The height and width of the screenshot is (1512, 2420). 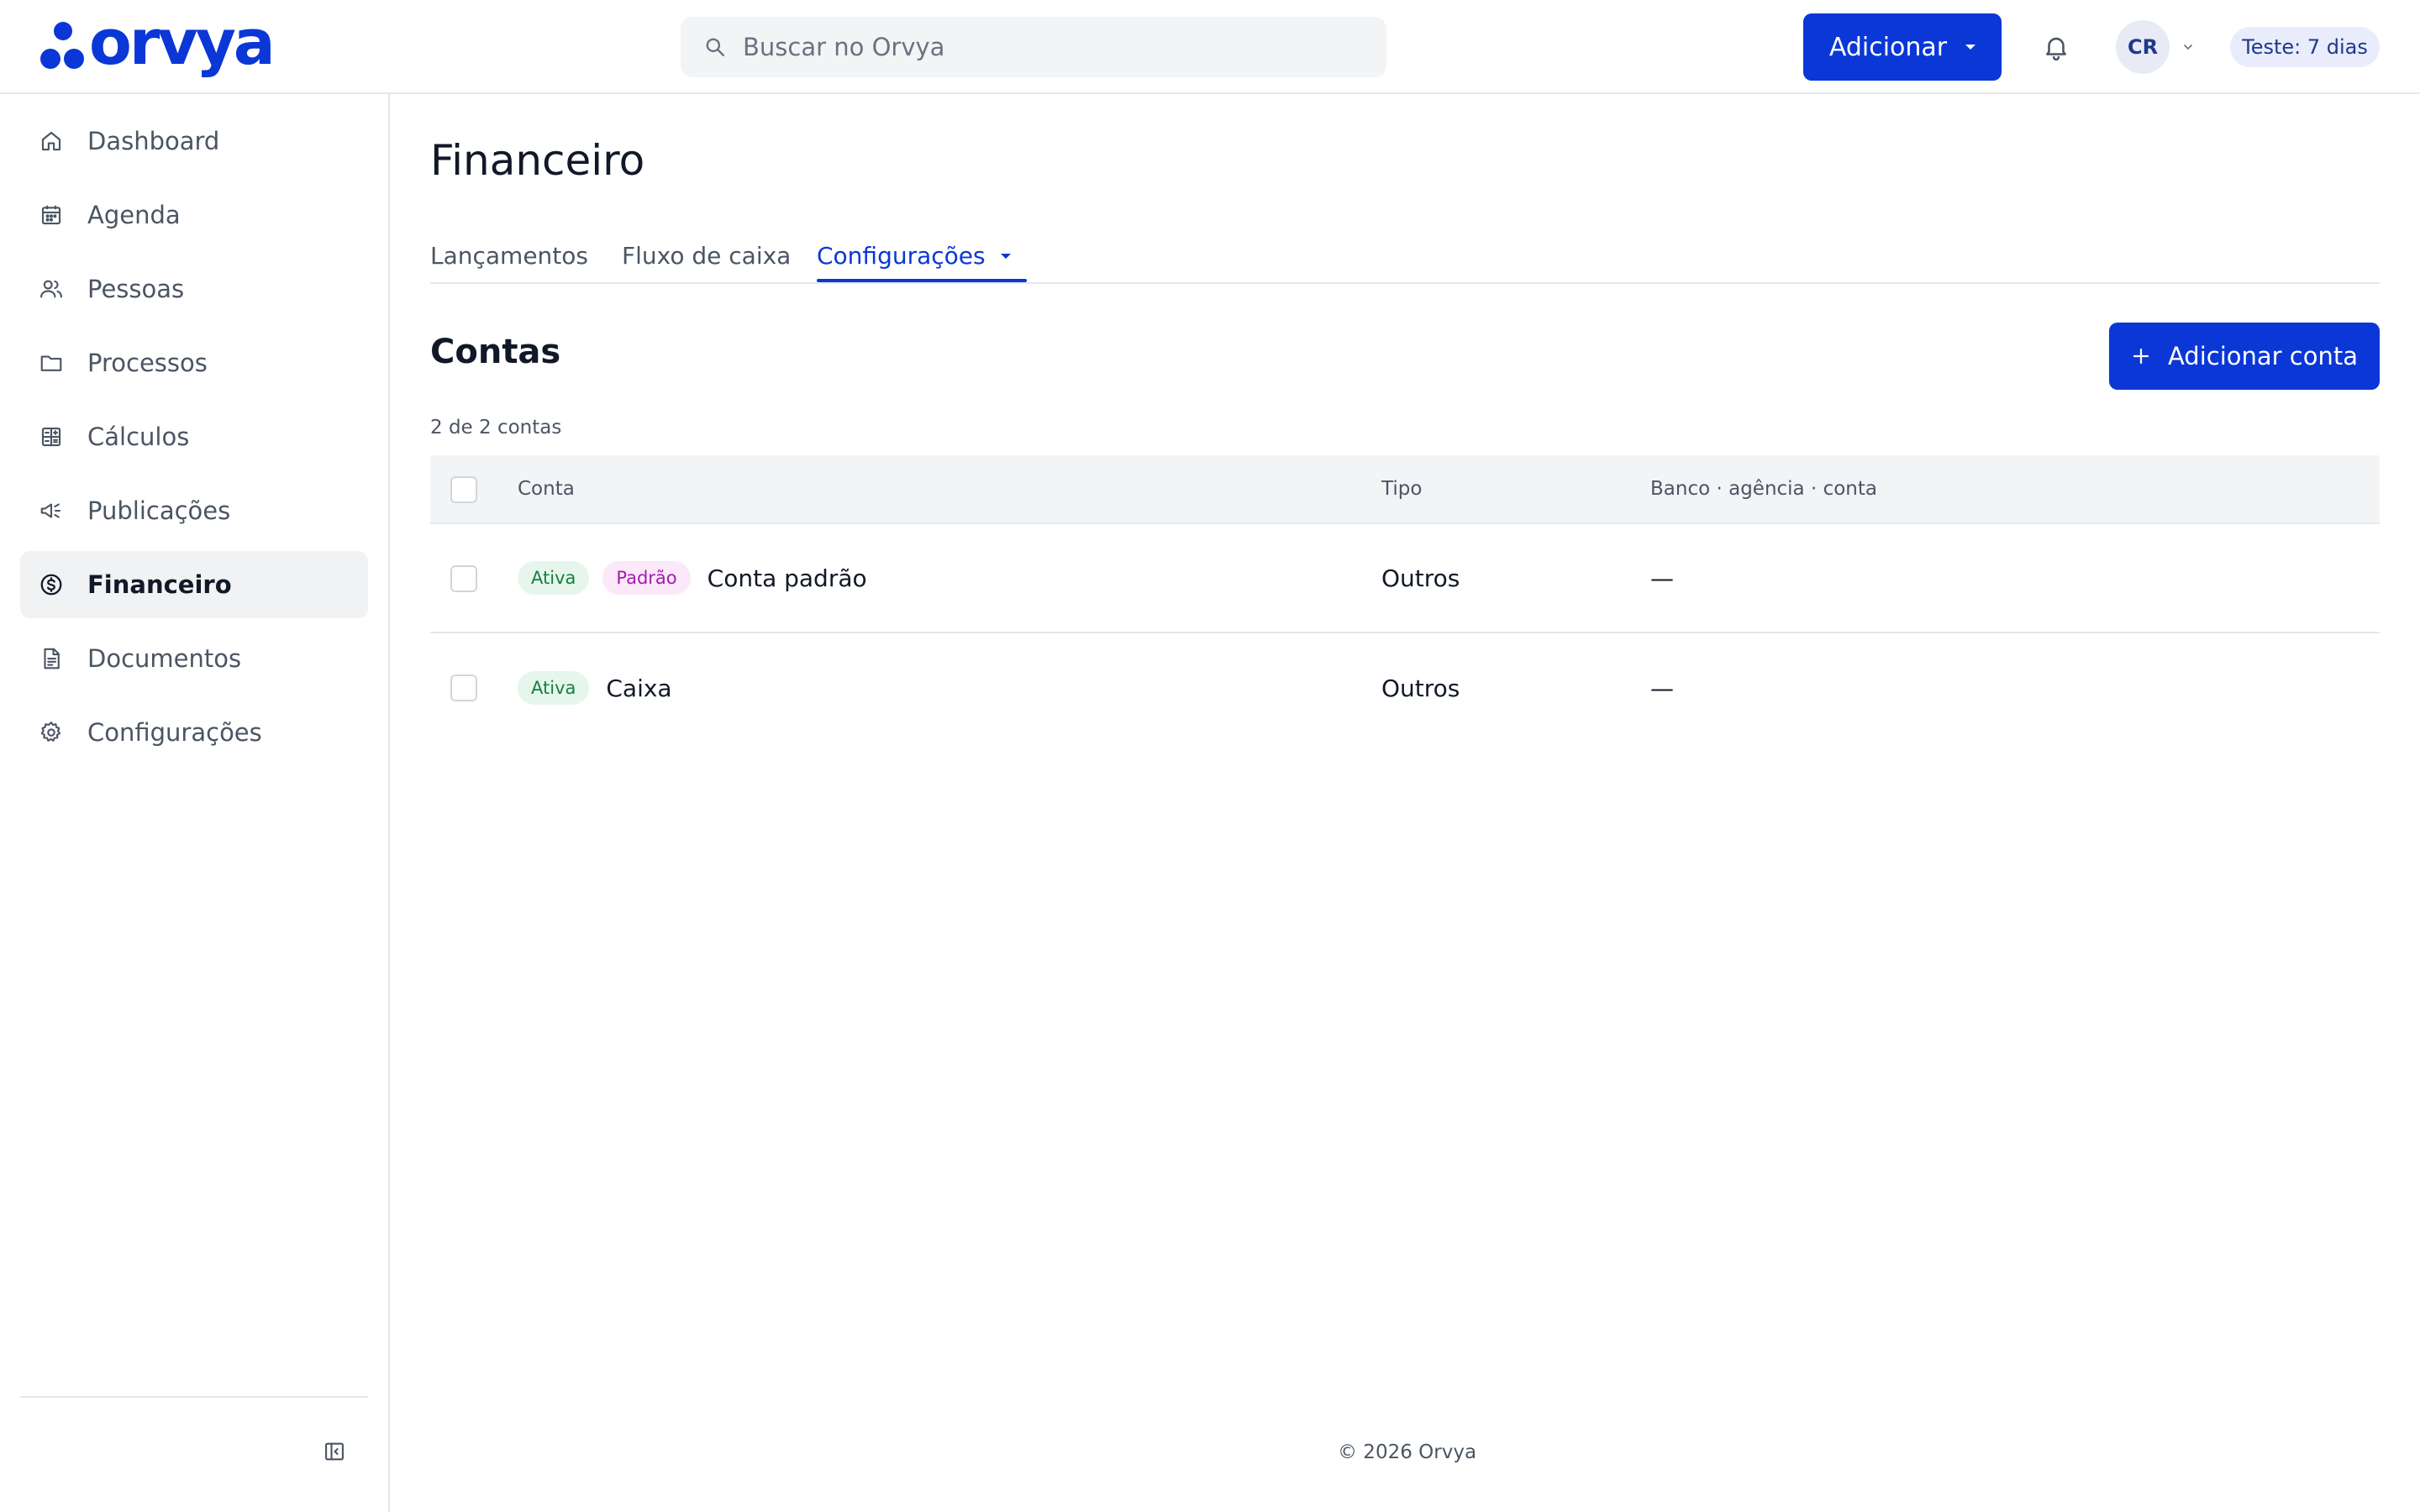 I want to click on tab-label: Configurações, so click(x=901, y=256).